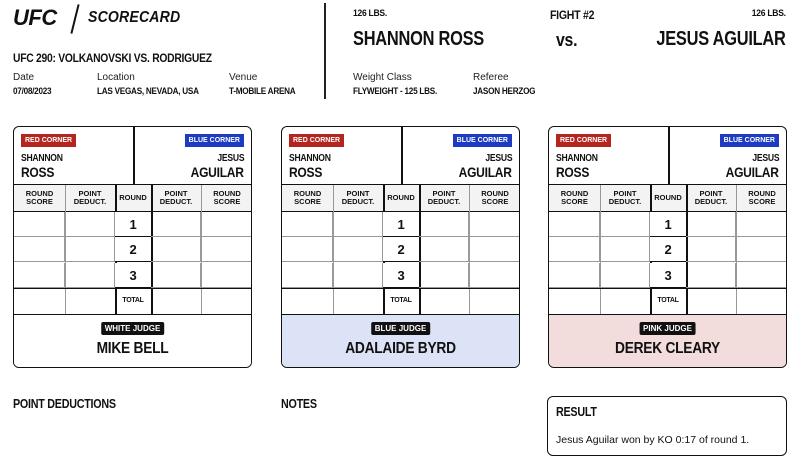 The width and height of the screenshot is (804, 466). What do you see at coordinates (262, 91) in the screenshot?
I see `venue-value: T-MOBILE ARENA` at bounding box center [262, 91].